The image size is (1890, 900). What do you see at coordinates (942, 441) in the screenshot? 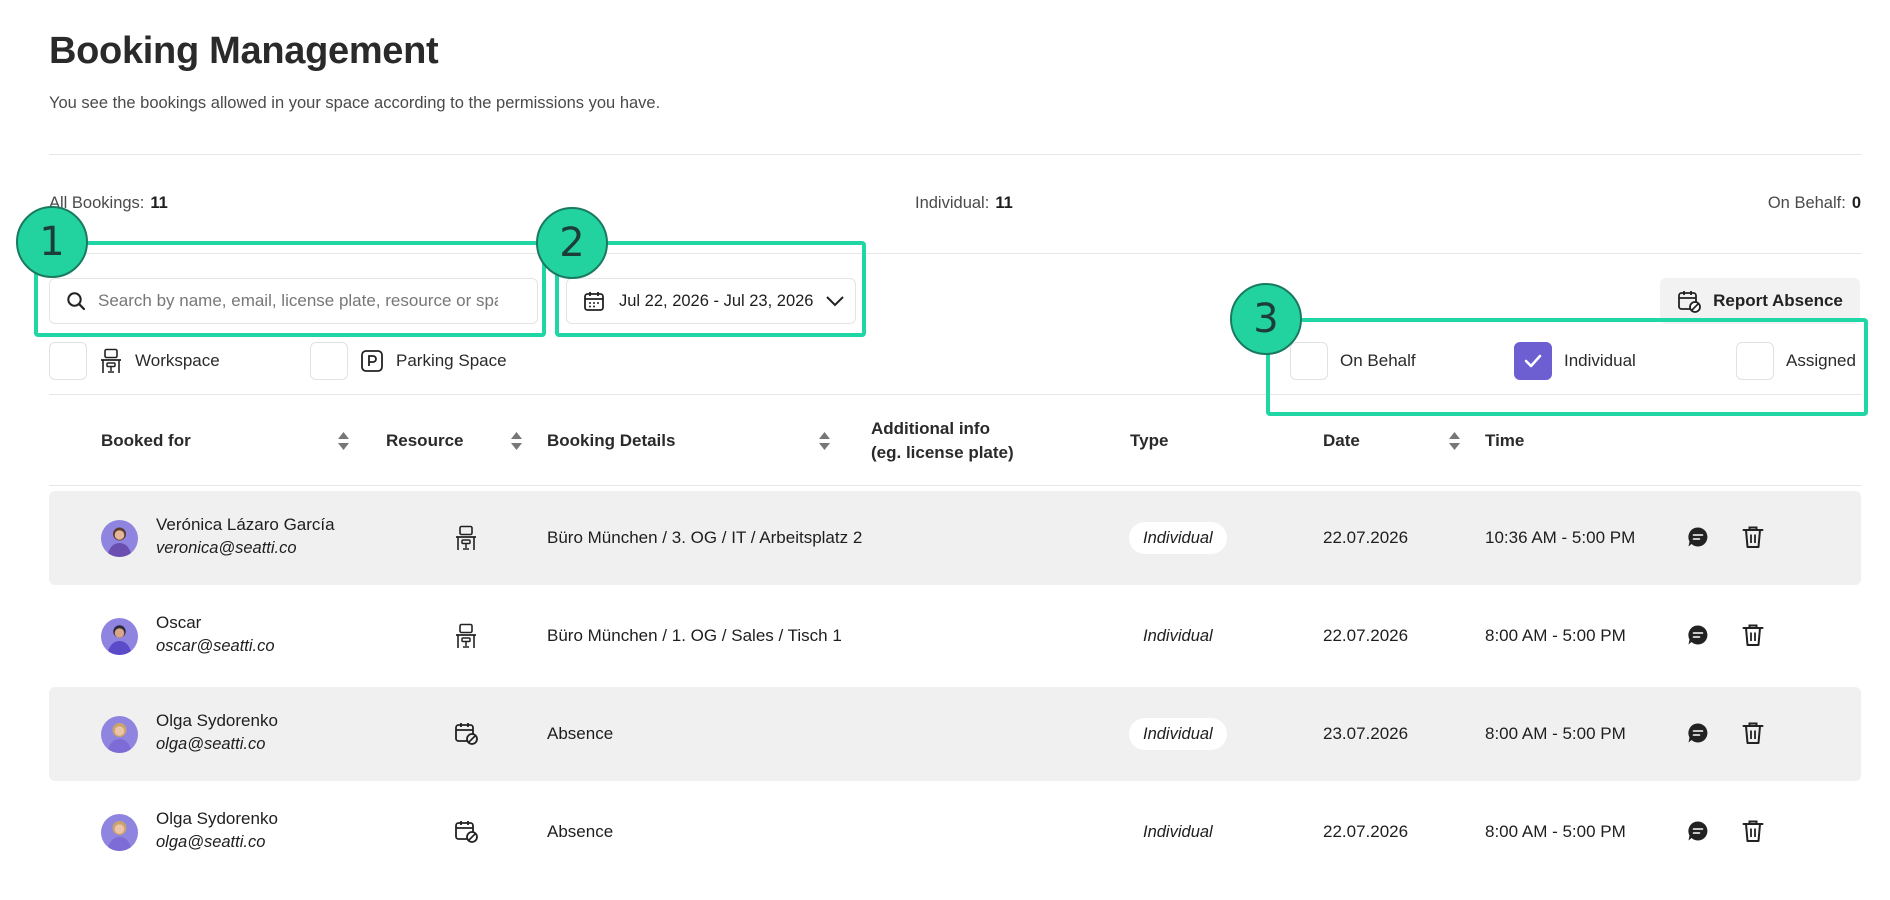
I see `col-additional-info: Additional info (eg. license plate)` at bounding box center [942, 441].